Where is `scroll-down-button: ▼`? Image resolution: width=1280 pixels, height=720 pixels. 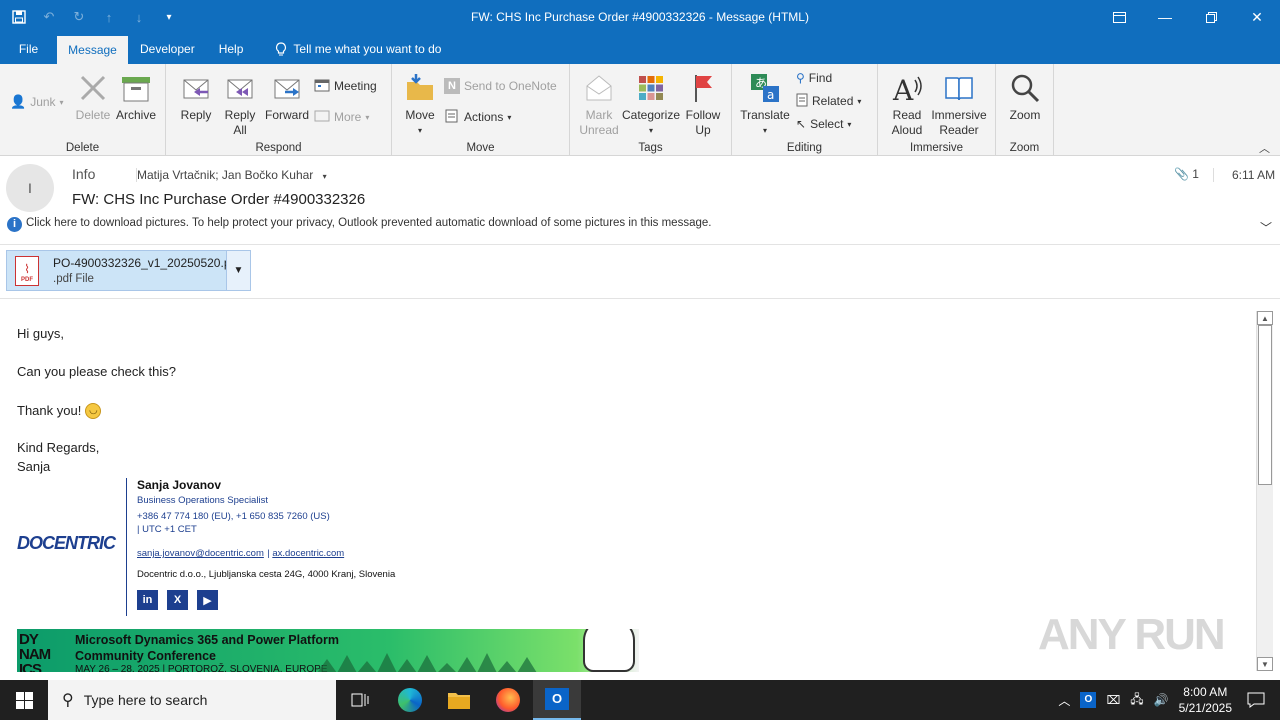 scroll-down-button: ▼ is located at coordinates (1265, 664).